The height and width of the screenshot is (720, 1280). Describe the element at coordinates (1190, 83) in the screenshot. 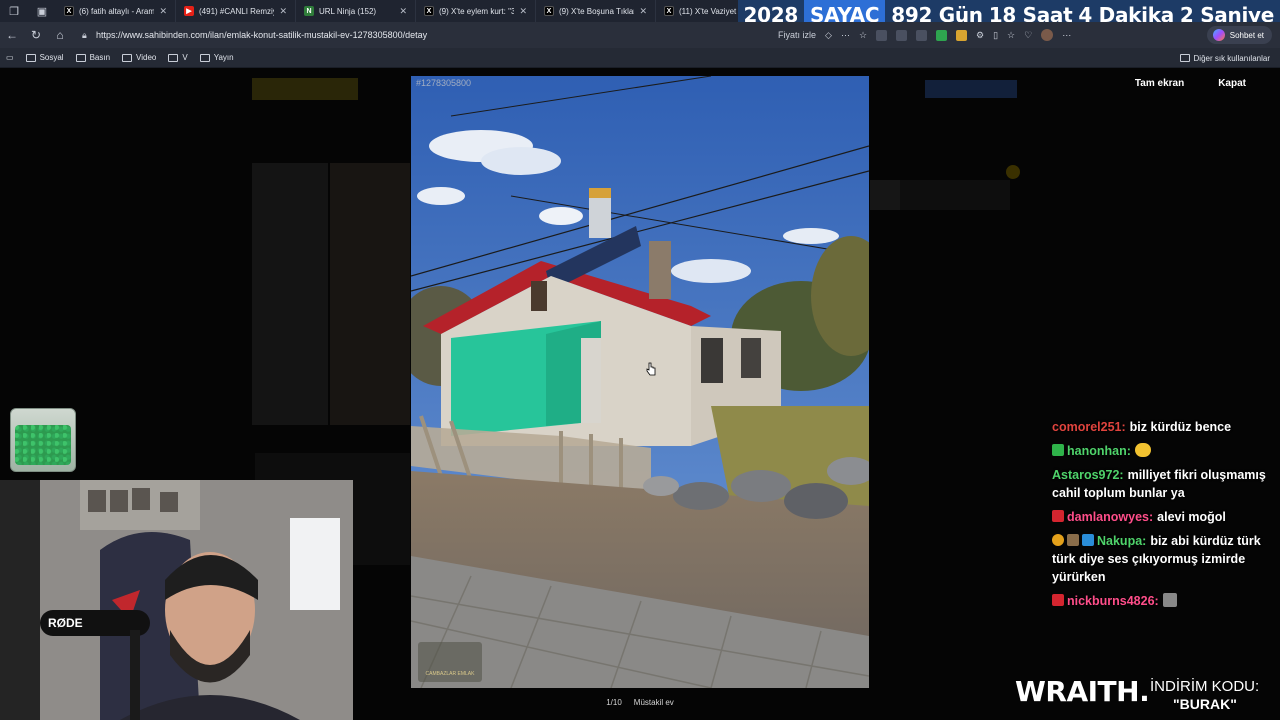

I see `lightbox-controls: Tam ekran Kapat` at that location.